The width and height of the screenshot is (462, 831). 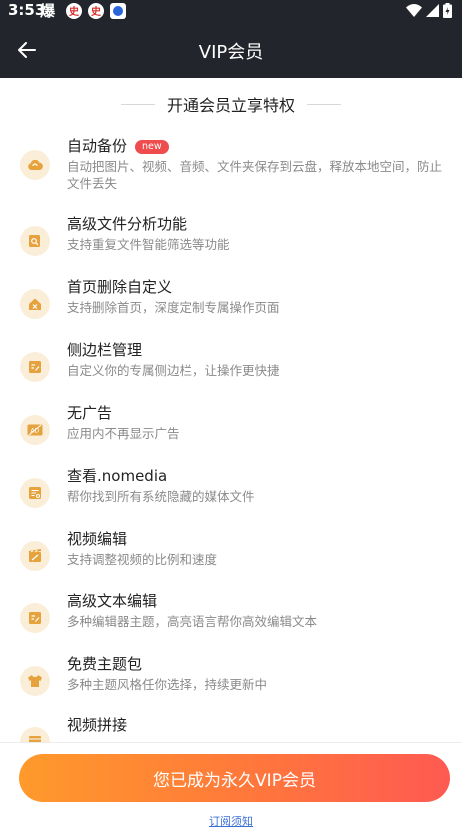 What do you see at coordinates (117, 476) in the screenshot?
I see `feature-title: 查看.nomedia` at bounding box center [117, 476].